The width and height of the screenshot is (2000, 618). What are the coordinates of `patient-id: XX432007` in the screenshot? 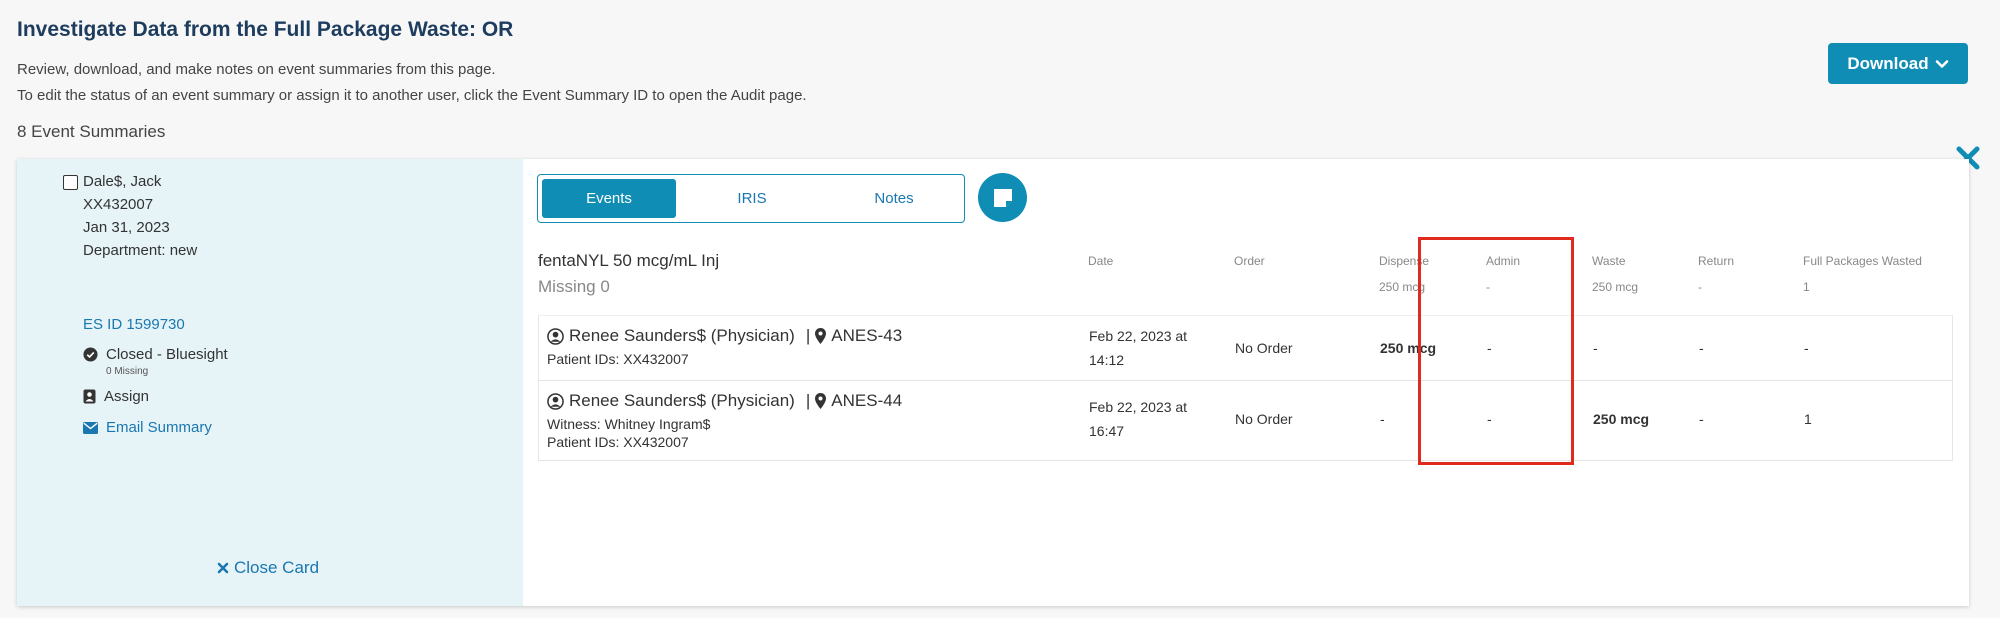 It's located at (118, 204).